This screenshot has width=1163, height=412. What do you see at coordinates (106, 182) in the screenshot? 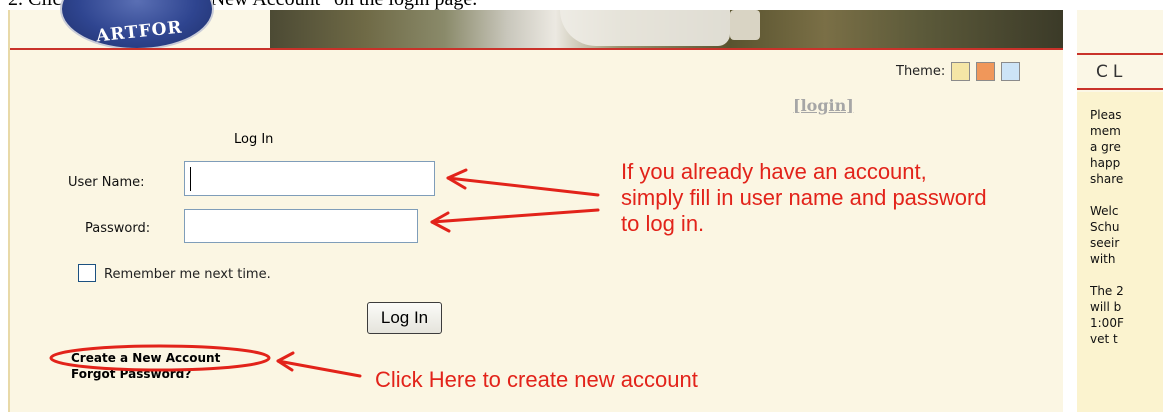
I see `username-label: User Name:` at bounding box center [106, 182].